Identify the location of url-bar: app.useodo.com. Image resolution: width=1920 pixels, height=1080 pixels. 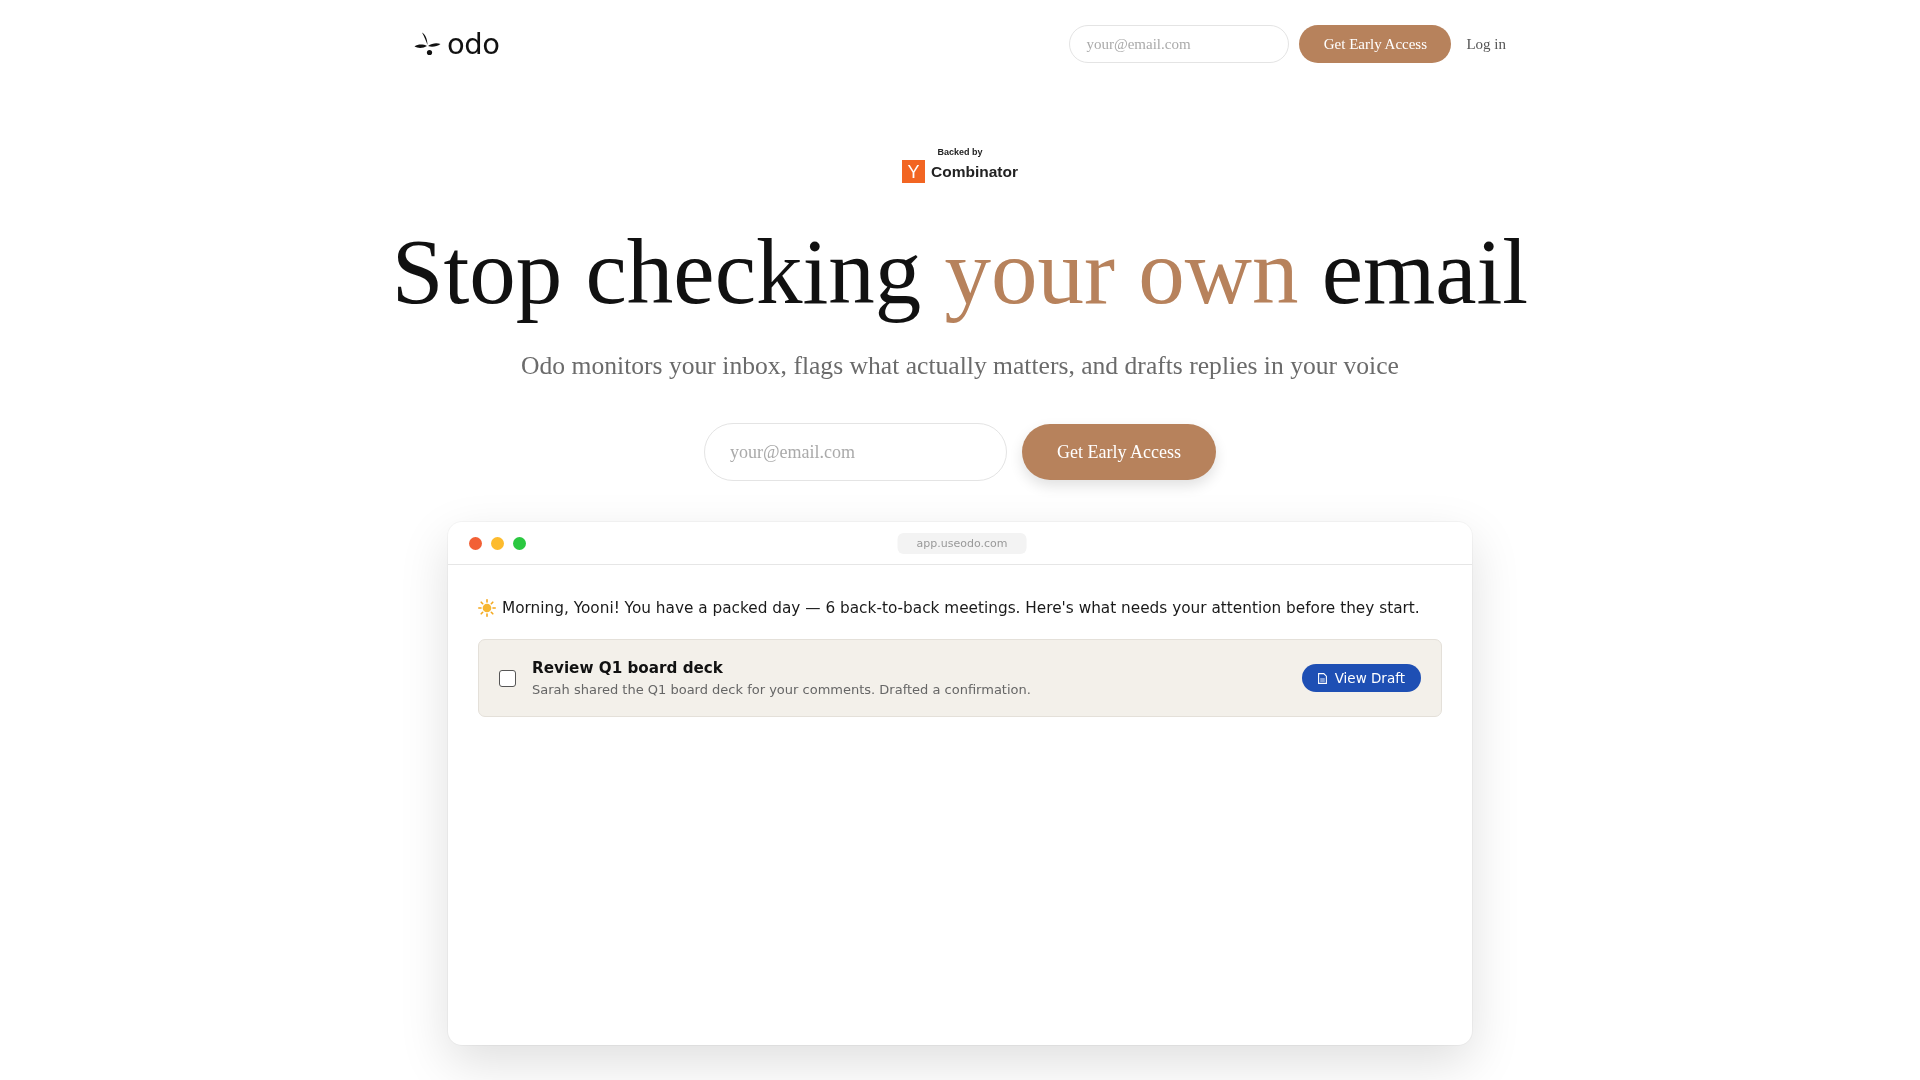
(962, 543).